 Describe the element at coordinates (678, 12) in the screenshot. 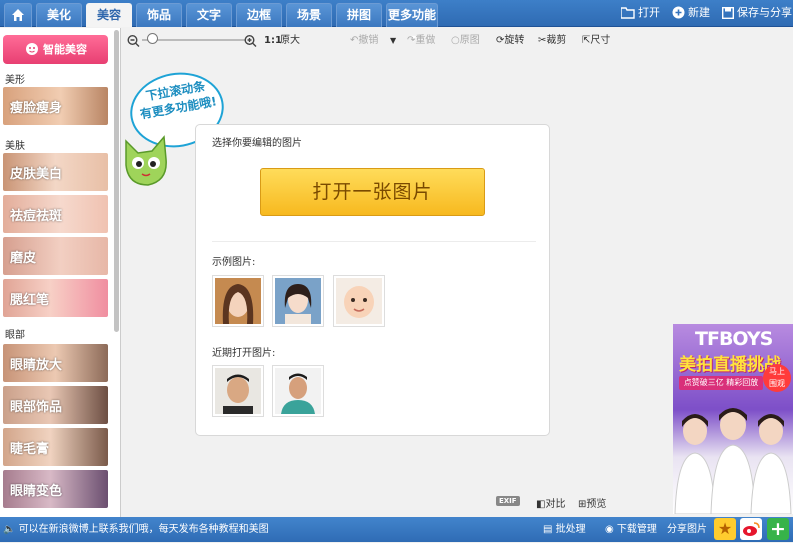

I see `plus-circle-icon` at that location.